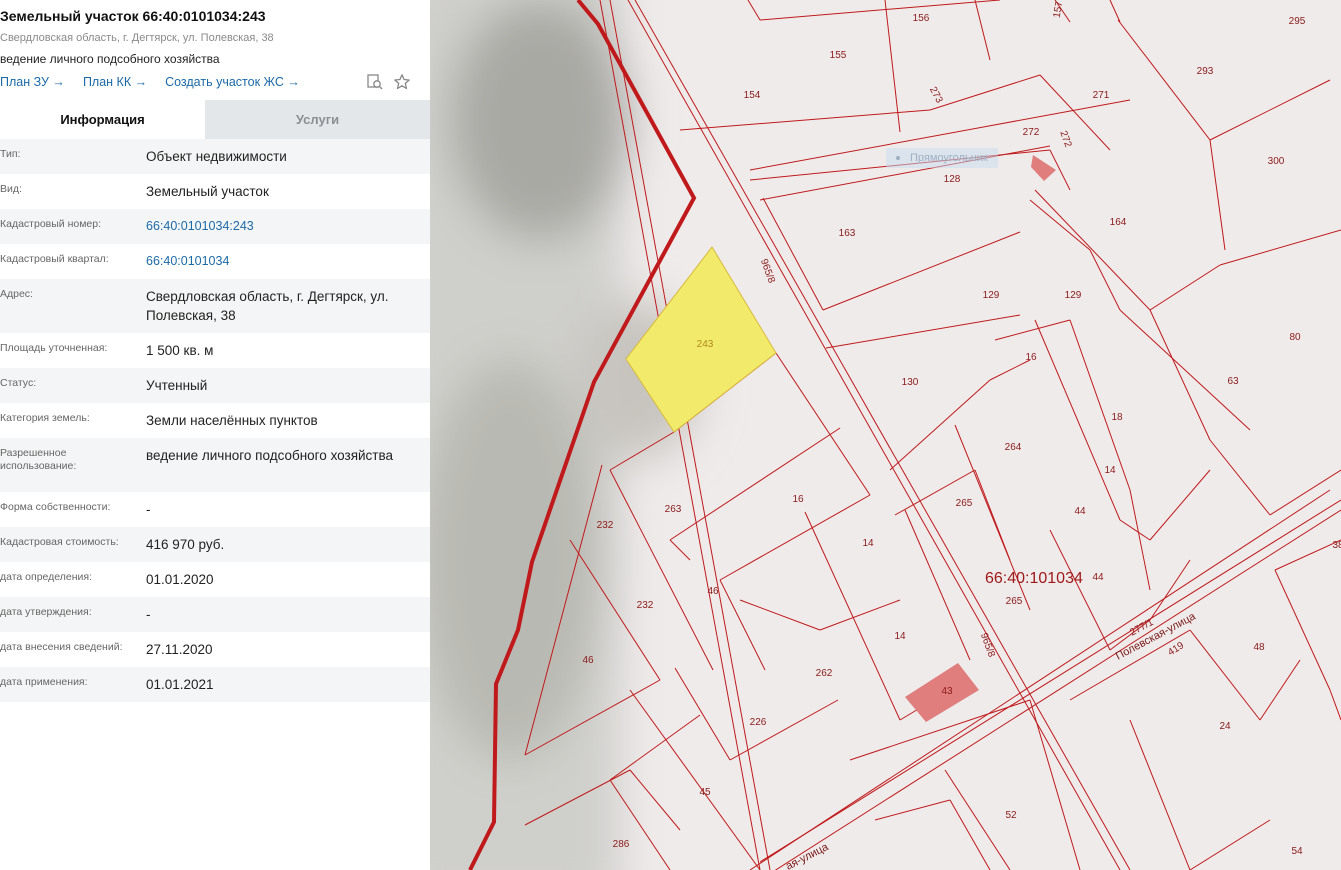 This screenshot has width=1341, height=870. What do you see at coordinates (991, 295) in the screenshot?
I see `parcel-number-label: 129` at bounding box center [991, 295].